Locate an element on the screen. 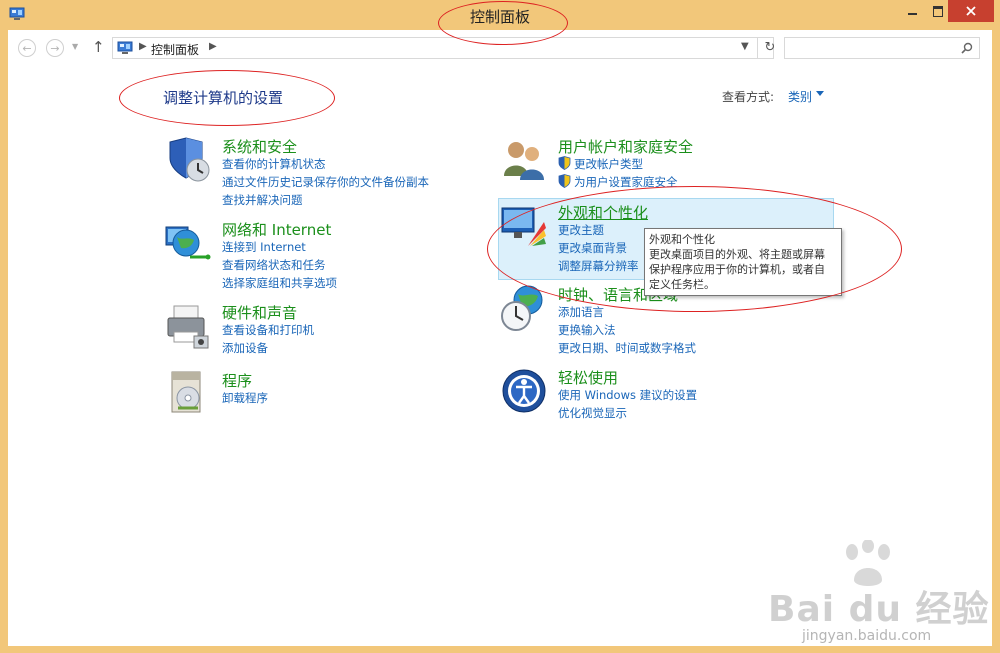 The width and height of the screenshot is (1000, 653). link-uninstall-program: 卸载程序 is located at coordinates (245, 398).